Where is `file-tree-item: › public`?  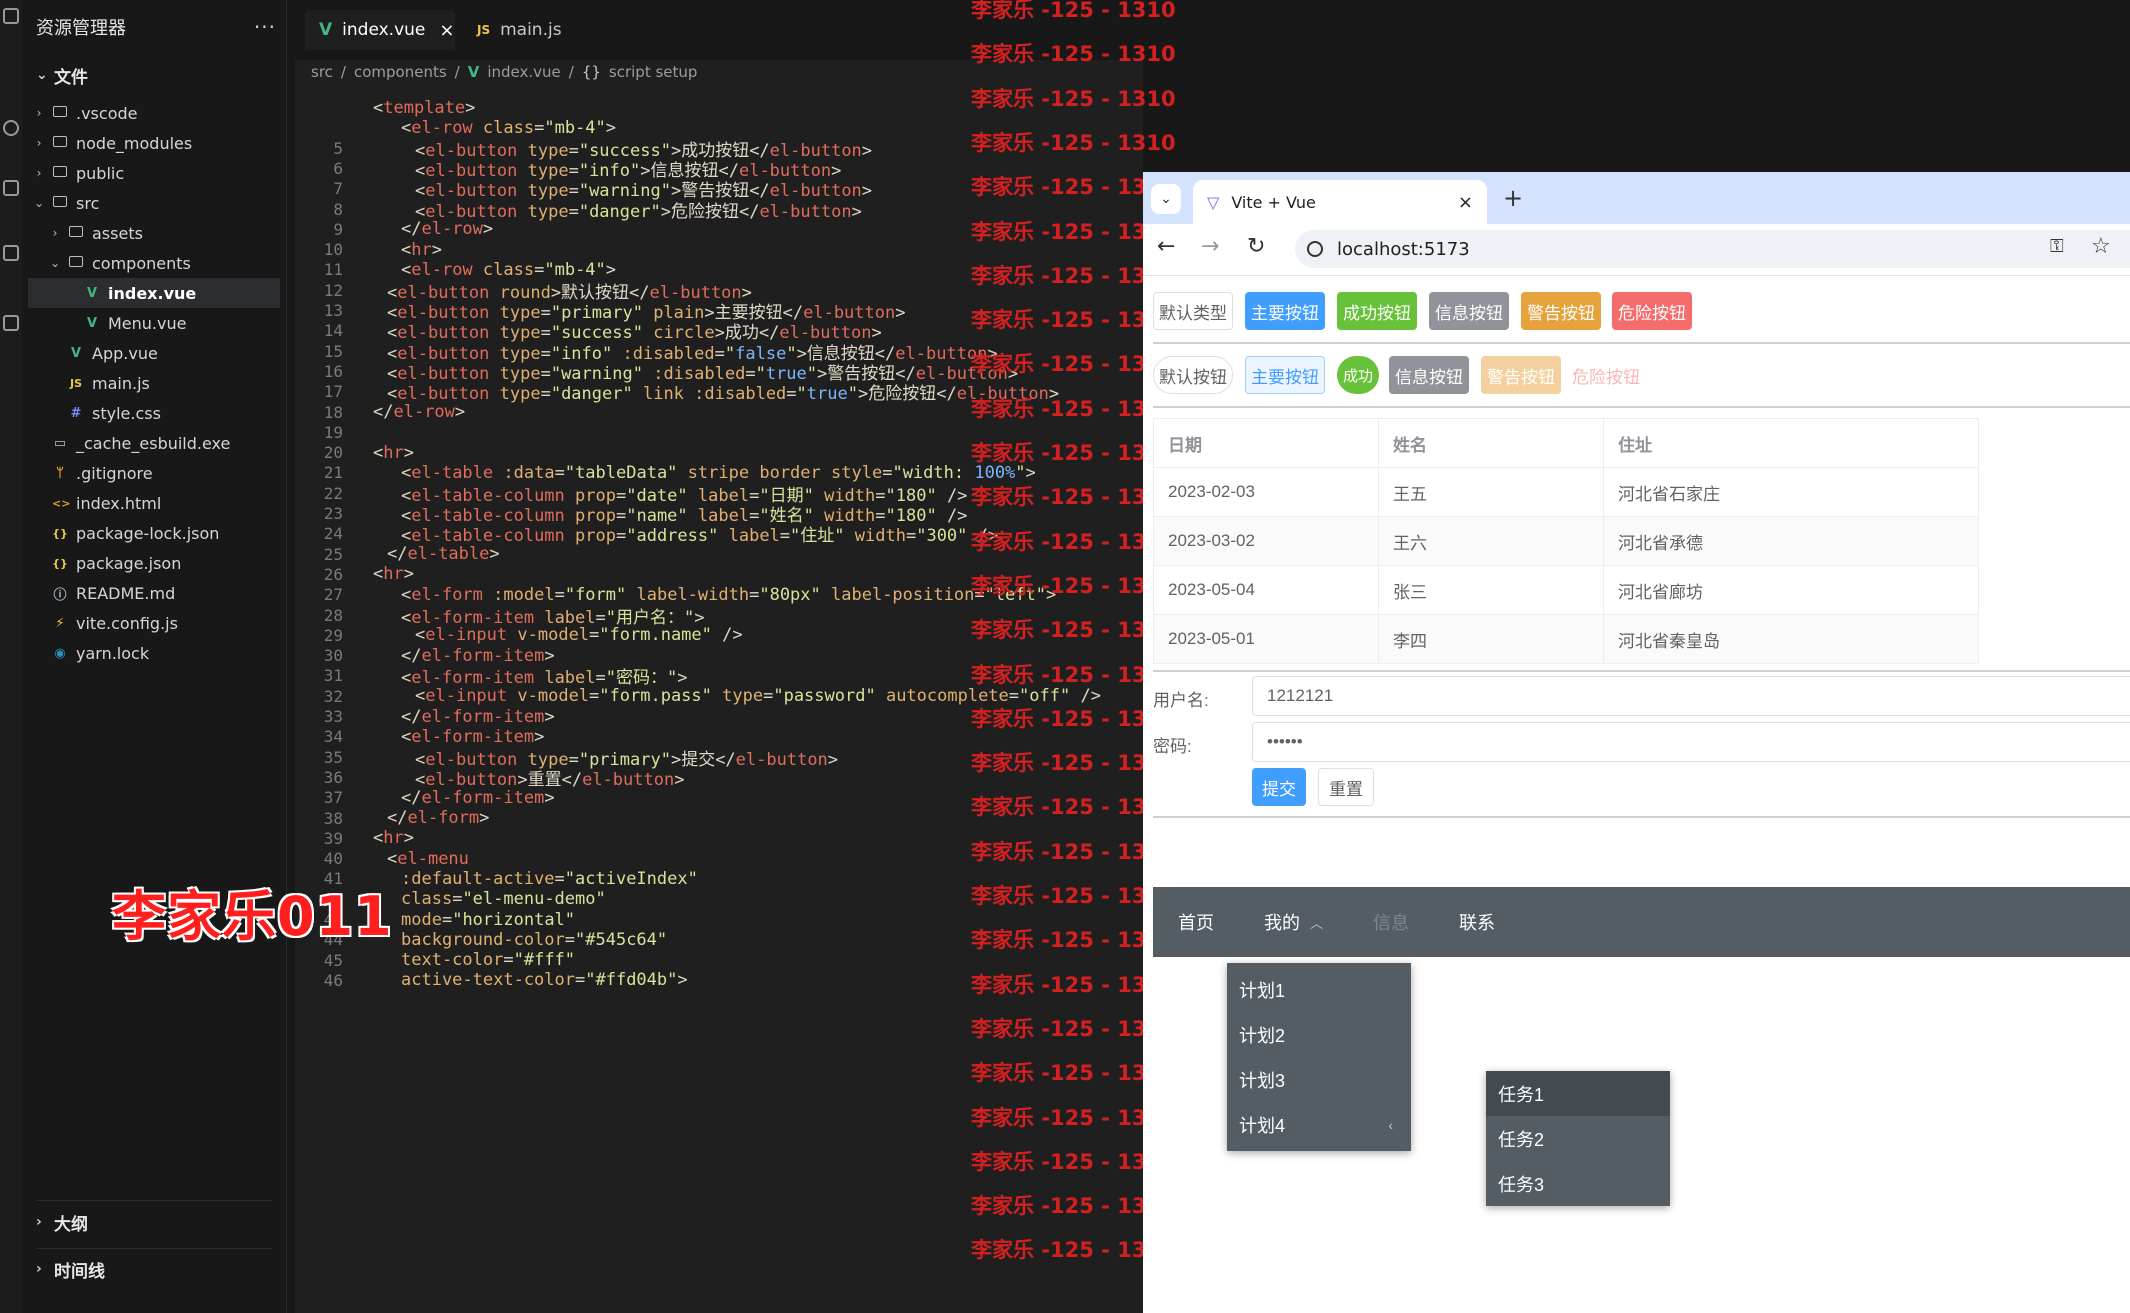
file-tree-item: › public is located at coordinates (154, 173).